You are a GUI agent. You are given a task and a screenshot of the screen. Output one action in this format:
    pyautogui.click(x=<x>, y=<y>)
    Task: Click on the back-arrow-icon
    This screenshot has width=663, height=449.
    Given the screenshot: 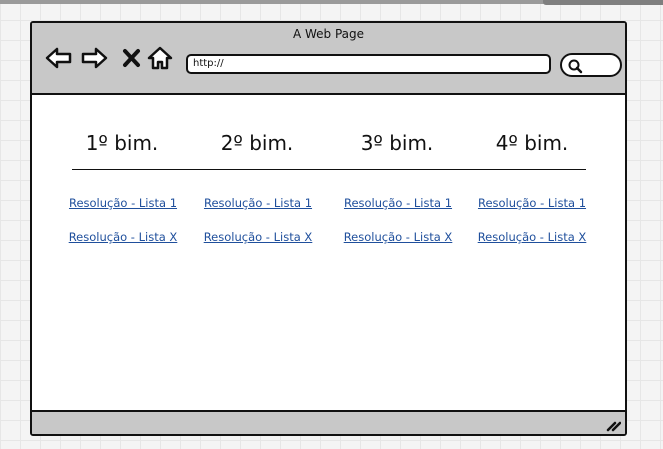 What is the action you would take?
    pyautogui.click(x=59, y=58)
    